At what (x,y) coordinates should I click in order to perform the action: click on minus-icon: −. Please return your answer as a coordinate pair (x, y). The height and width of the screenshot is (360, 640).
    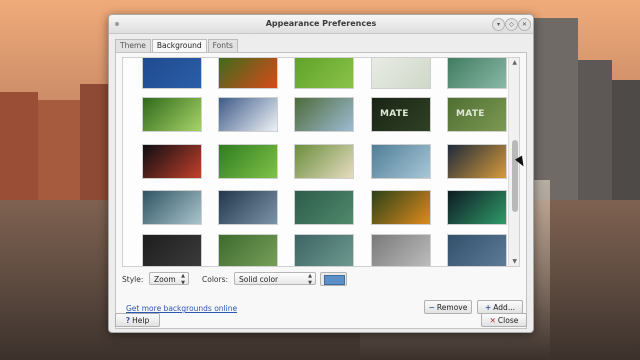
    Looking at the image, I should click on (431, 307).